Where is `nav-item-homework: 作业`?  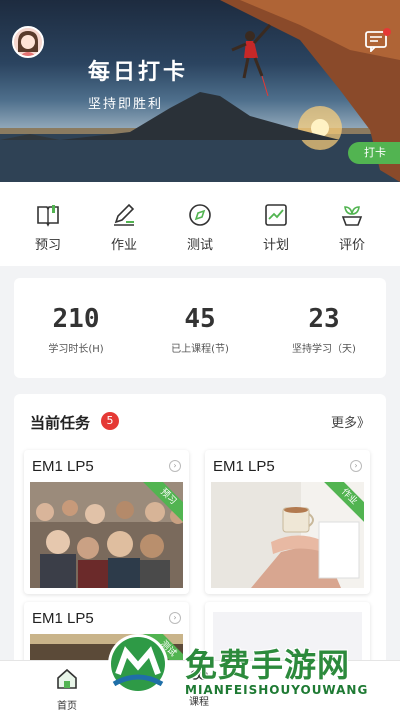 nav-item-homework: 作业 is located at coordinates (124, 224).